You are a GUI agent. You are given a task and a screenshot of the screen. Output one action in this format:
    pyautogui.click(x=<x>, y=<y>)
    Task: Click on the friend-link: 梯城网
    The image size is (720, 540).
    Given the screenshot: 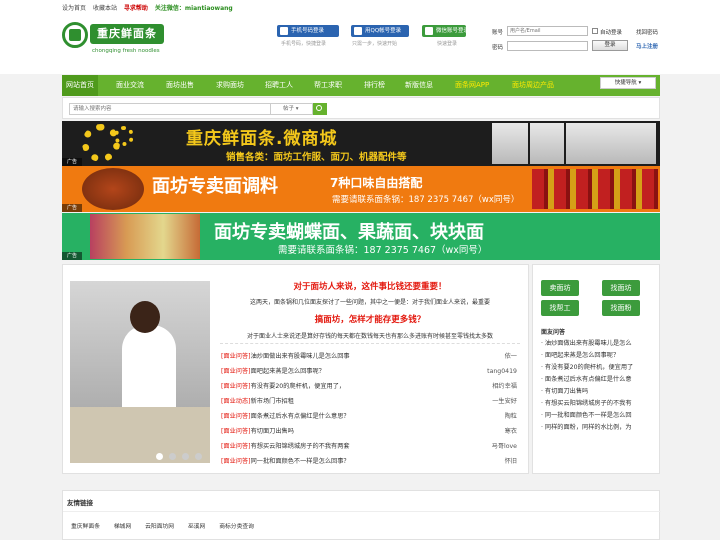 What is the action you would take?
    pyautogui.click(x=122, y=527)
    